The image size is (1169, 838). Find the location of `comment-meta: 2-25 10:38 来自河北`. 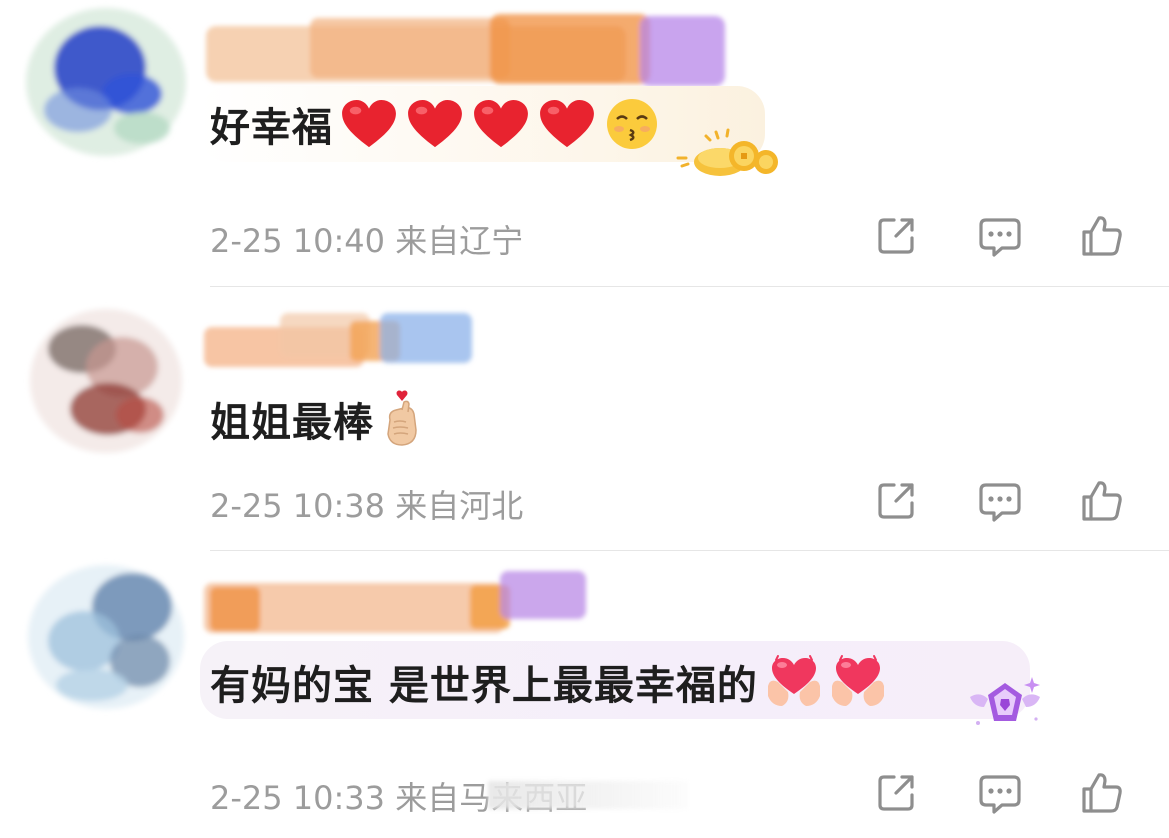

comment-meta: 2-25 10:38 来自河北 is located at coordinates (366, 504).